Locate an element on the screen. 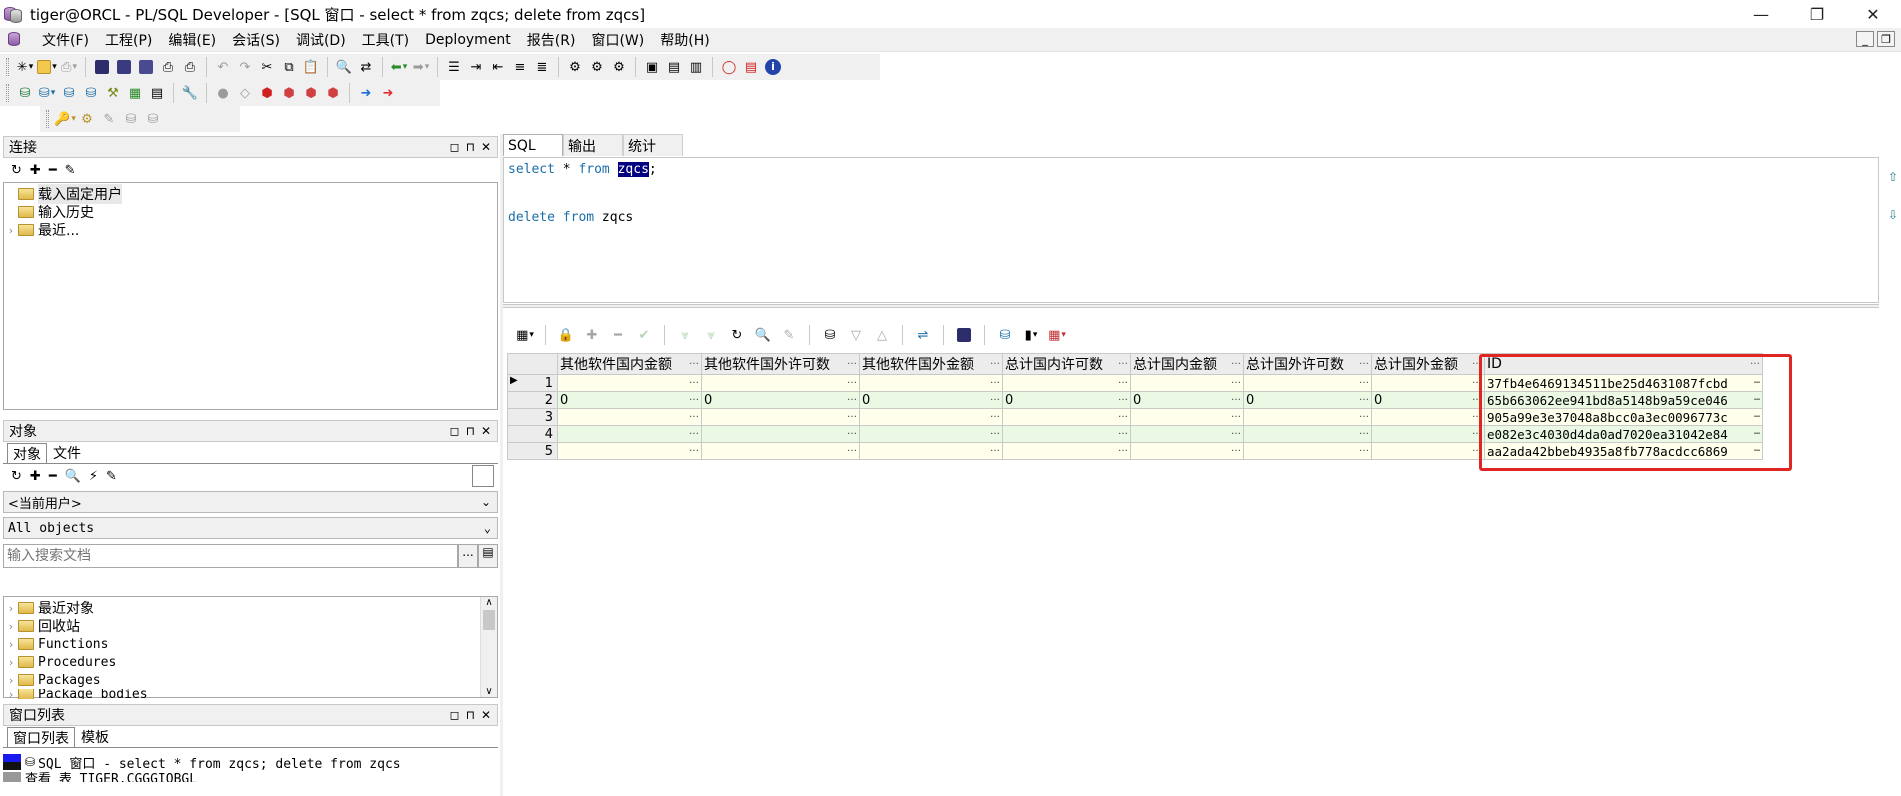 Image resolution: width=1901 pixels, height=796 pixels. menu-debug: 调试(D) is located at coordinates (321, 40).